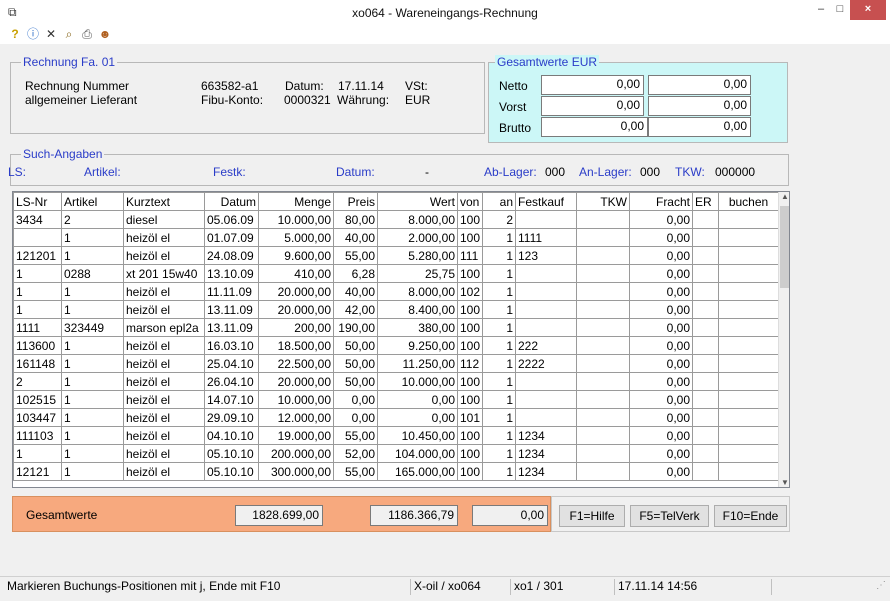  Describe the element at coordinates (37, 219) in the screenshot. I see `cell-ls-nr: 3434` at that location.